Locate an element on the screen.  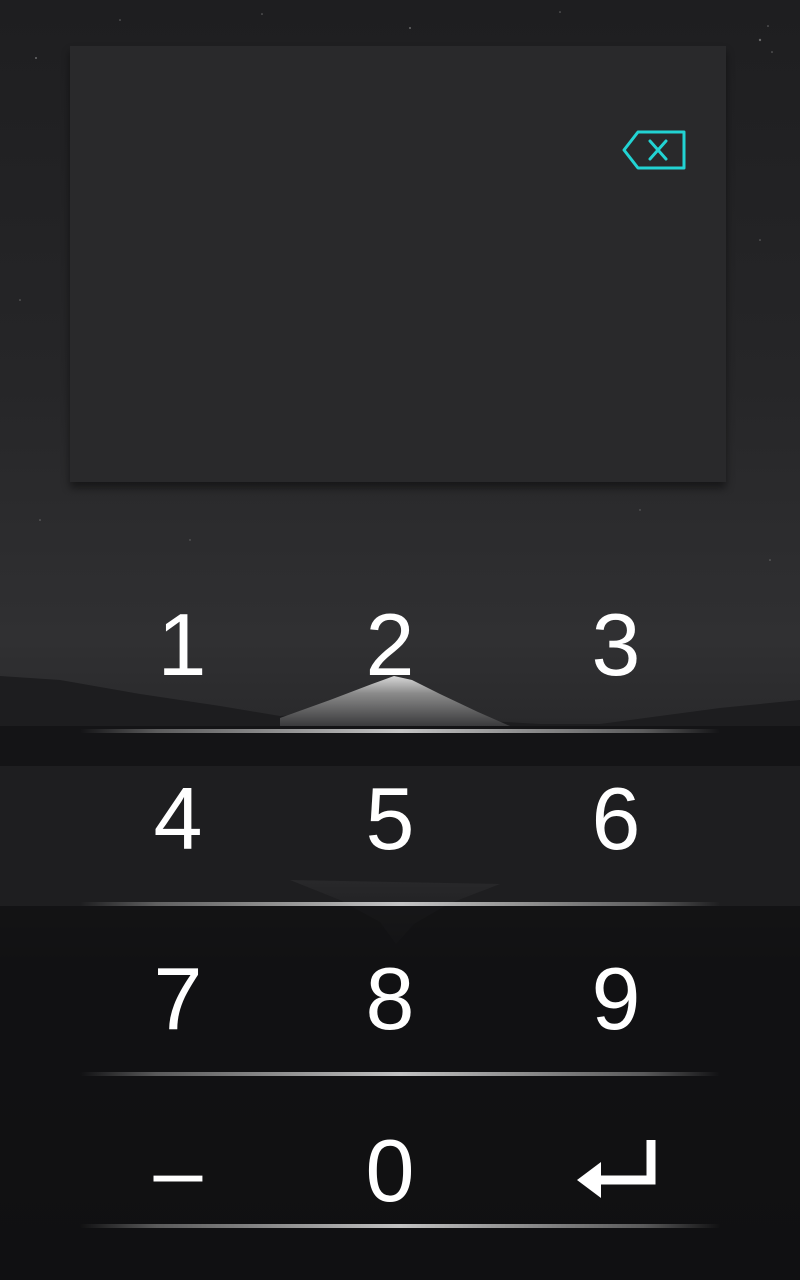
key-2-label: 2 is located at coordinates (390, 644).